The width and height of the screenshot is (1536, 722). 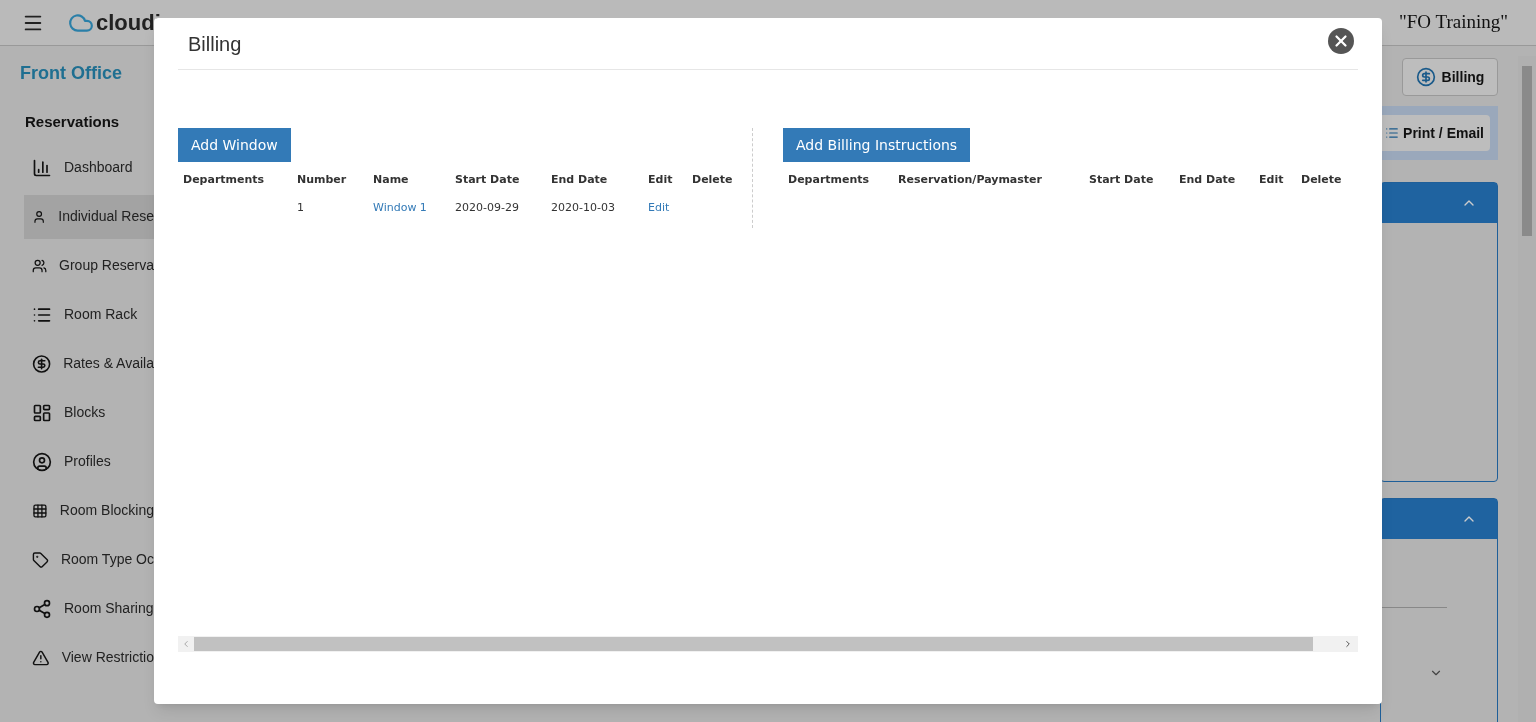 I want to click on tag-icon, so click(x=40, y=559).